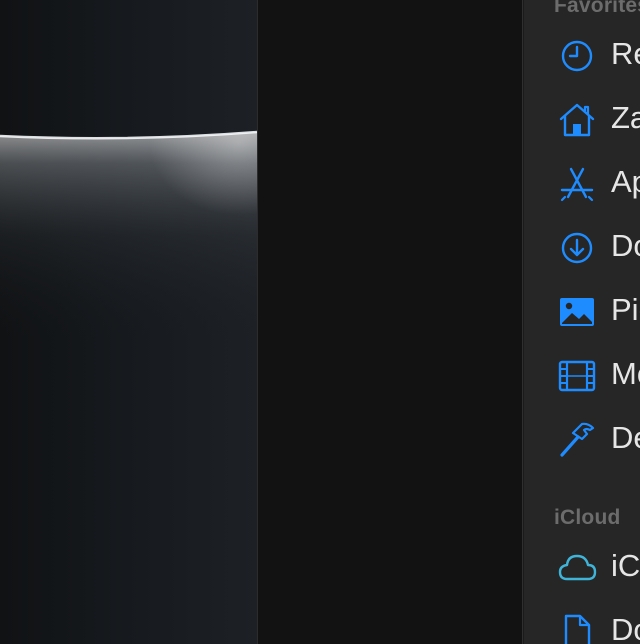 This screenshot has width=640, height=644. What do you see at coordinates (577, 184) in the screenshot?
I see `applications-icon` at bounding box center [577, 184].